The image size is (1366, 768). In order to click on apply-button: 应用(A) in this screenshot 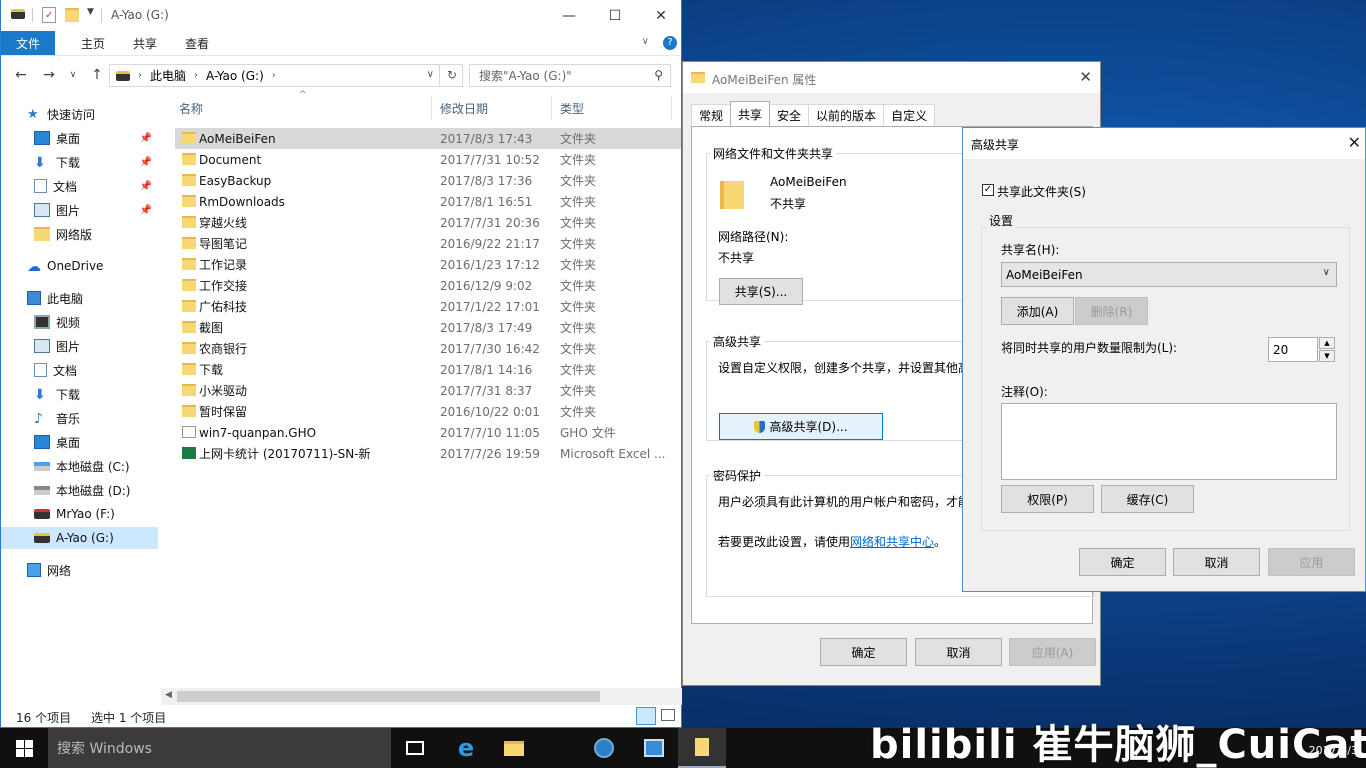, I will do `click(1052, 652)`.